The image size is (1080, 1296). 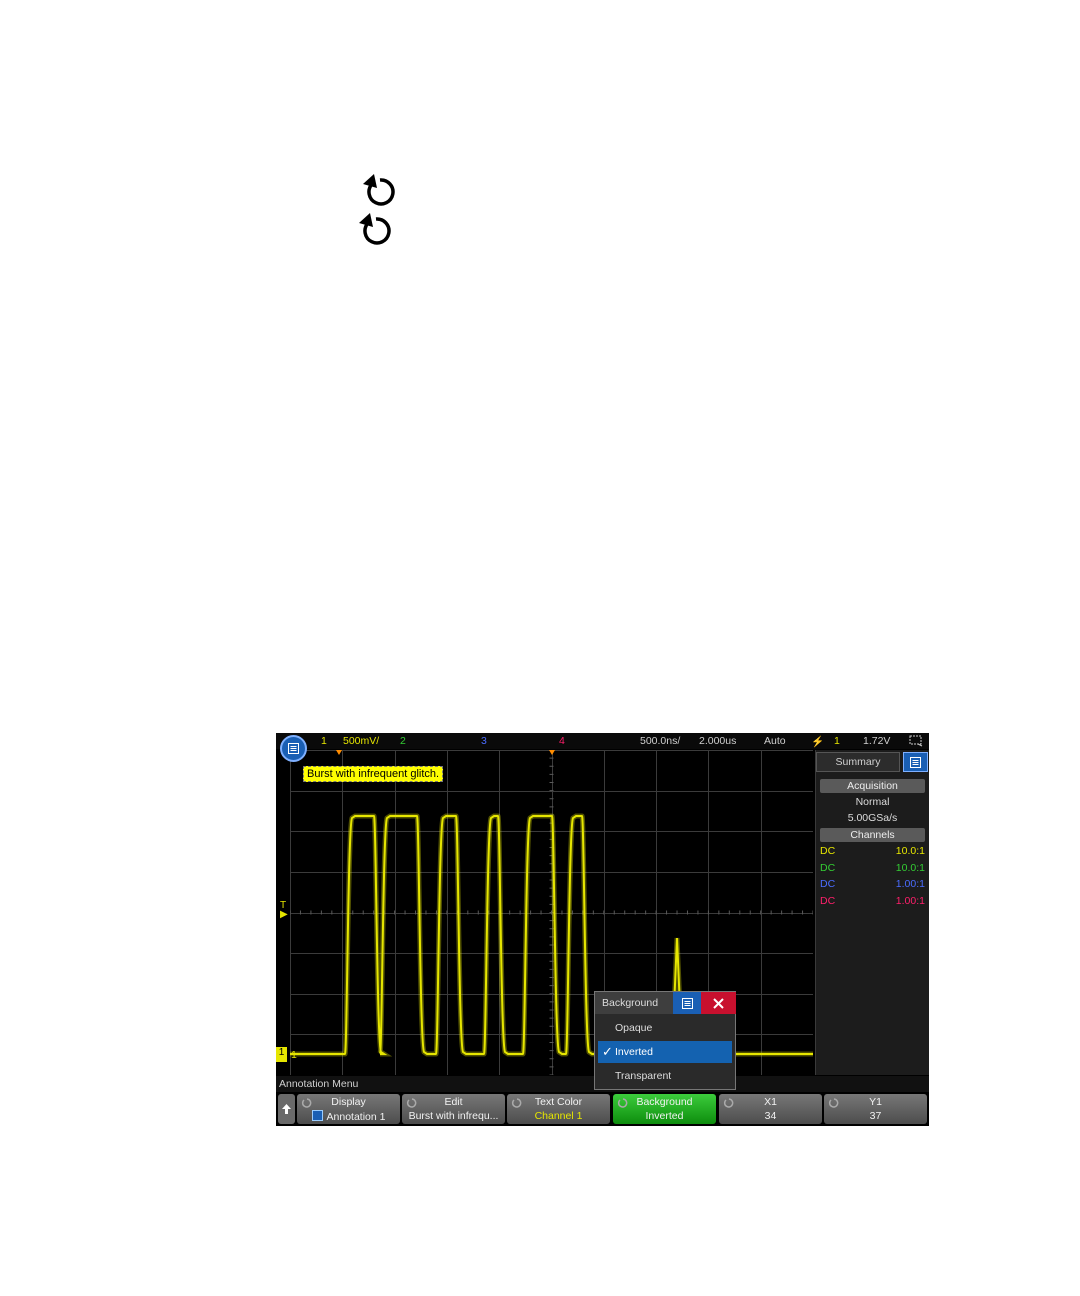 I want to click on channel-row-3: DC 1.00:1, so click(x=872, y=884).